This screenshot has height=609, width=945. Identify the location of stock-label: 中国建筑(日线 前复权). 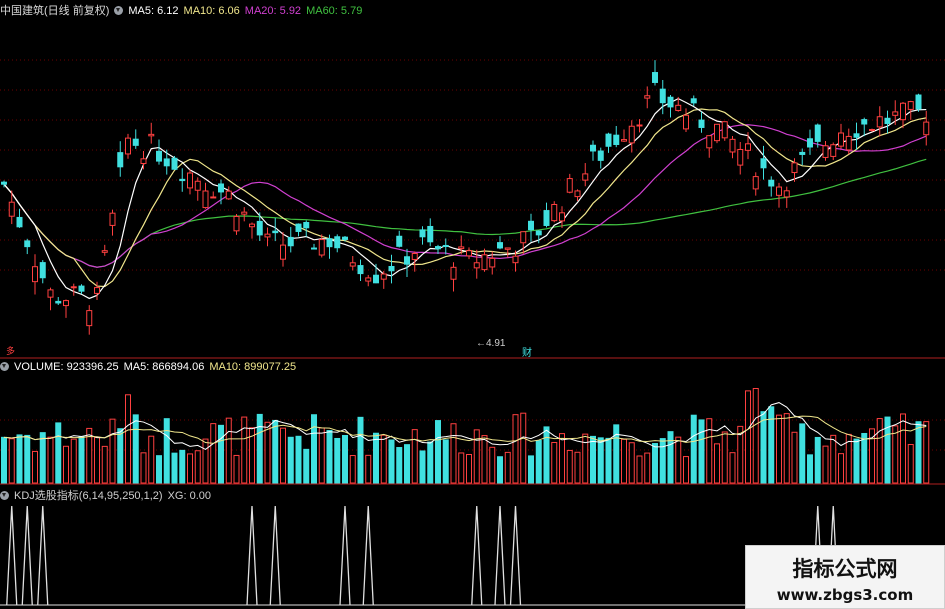
(55, 11).